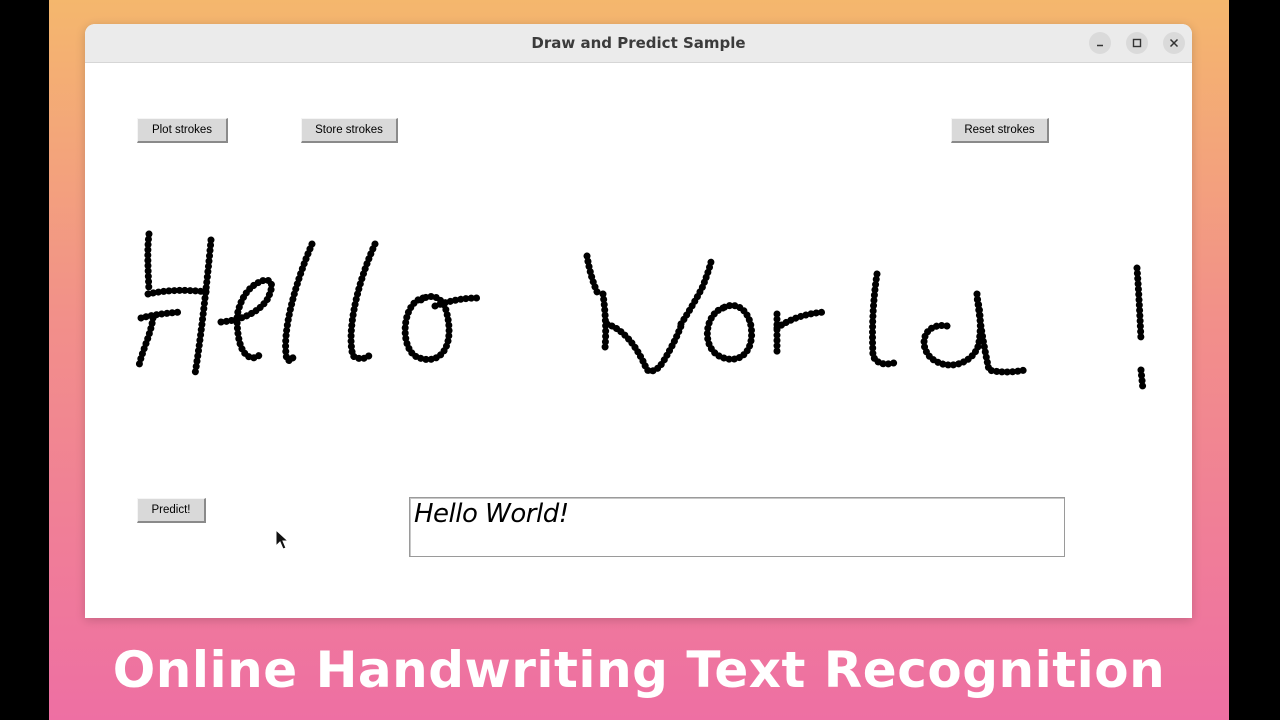  I want to click on title-bar: Draw and Predict Sample, so click(638, 43).